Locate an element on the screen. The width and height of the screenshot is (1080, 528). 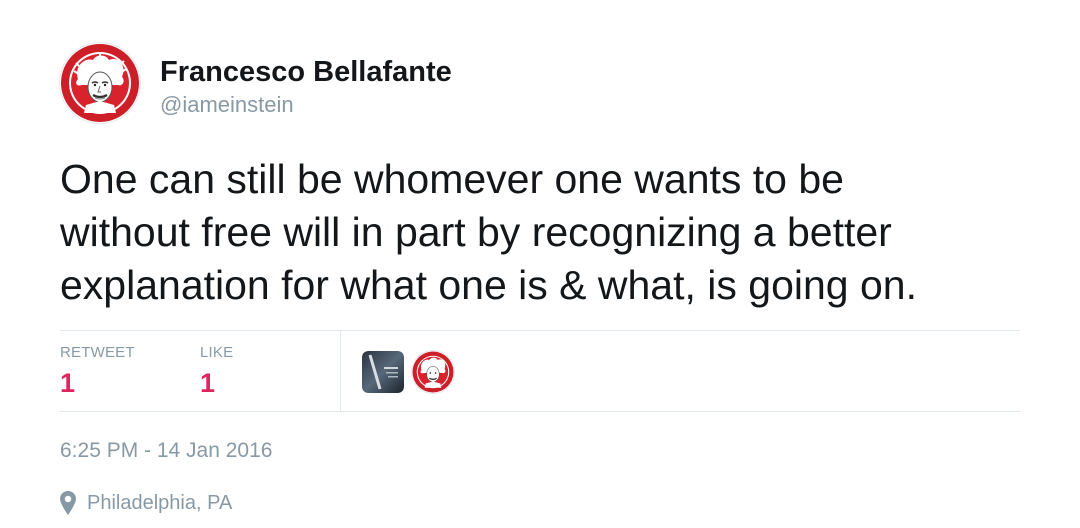
author-handle: @iameinstein is located at coordinates (227, 105).